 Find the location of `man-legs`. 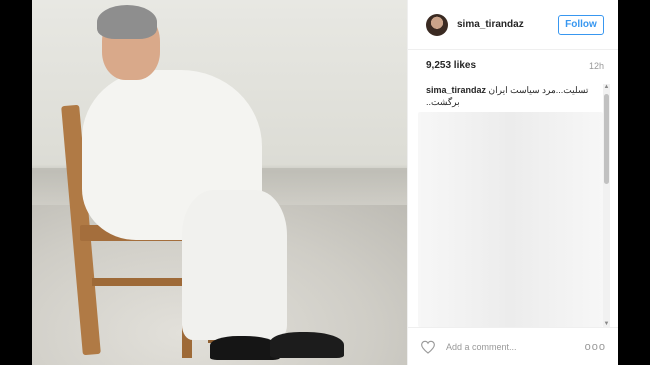

man-legs is located at coordinates (234, 265).